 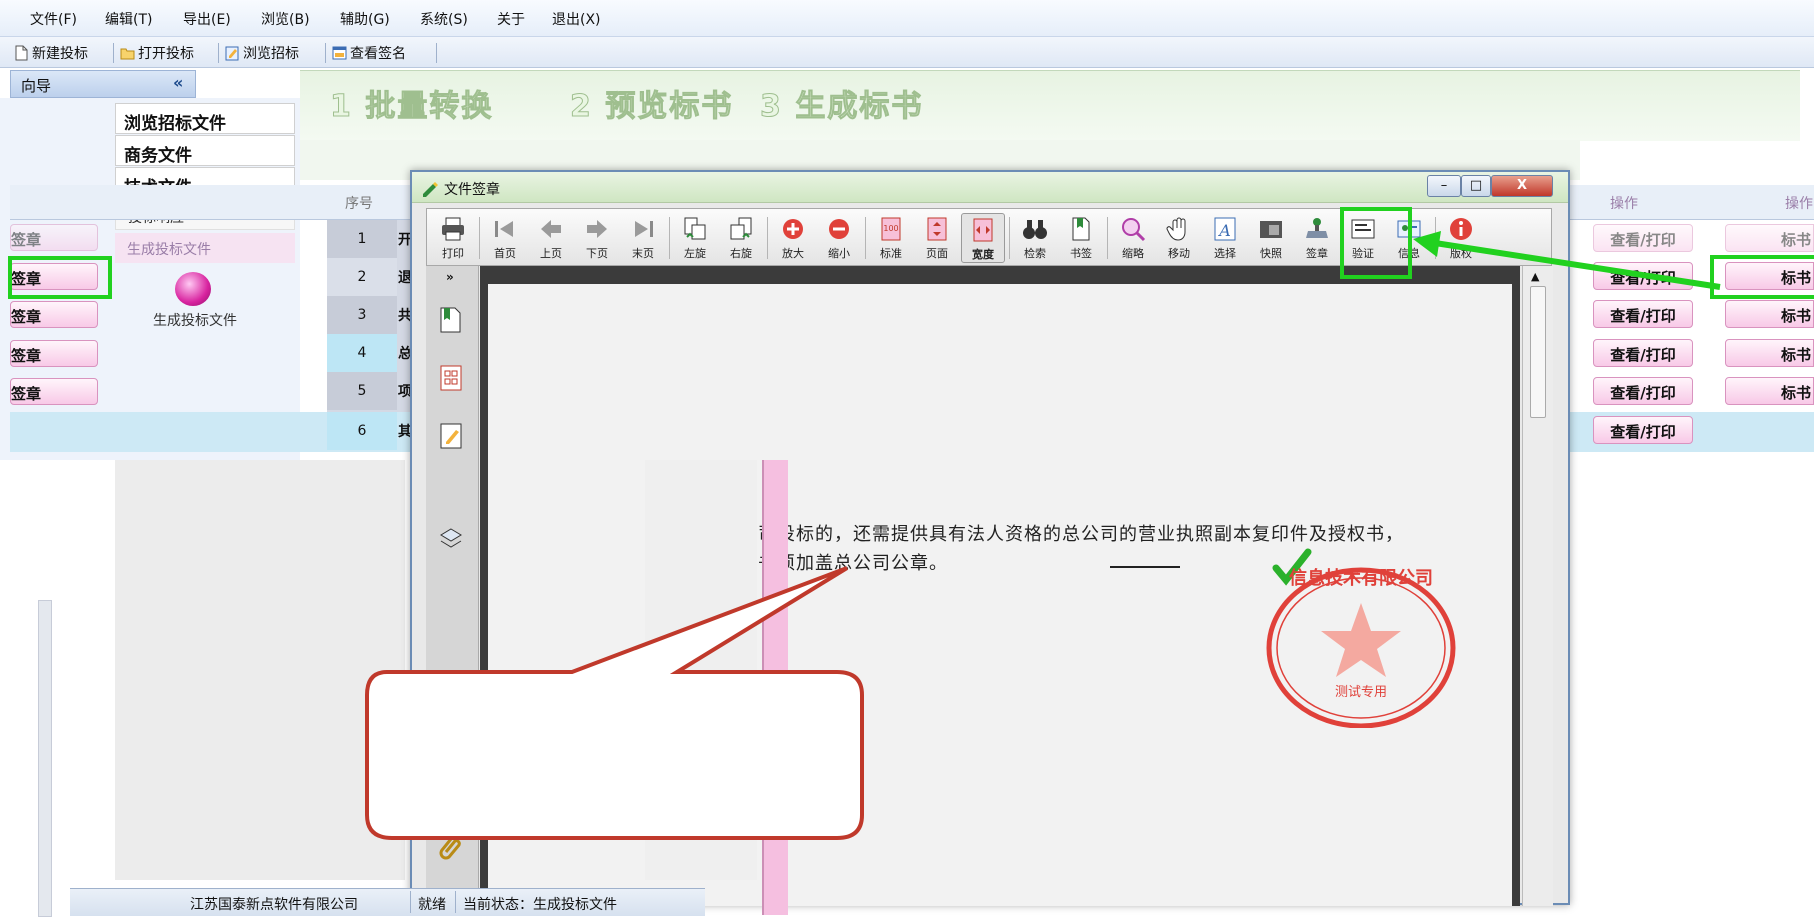 What do you see at coordinates (262, 53) in the screenshot?
I see `browse-tender-button: 浏览招标` at bounding box center [262, 53].